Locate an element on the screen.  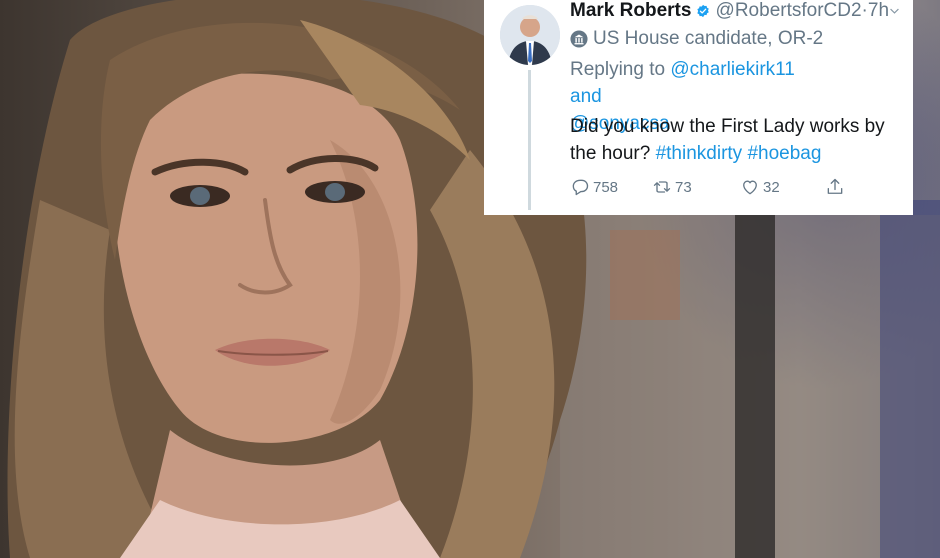
share-button is located at coordinates (836, 187).